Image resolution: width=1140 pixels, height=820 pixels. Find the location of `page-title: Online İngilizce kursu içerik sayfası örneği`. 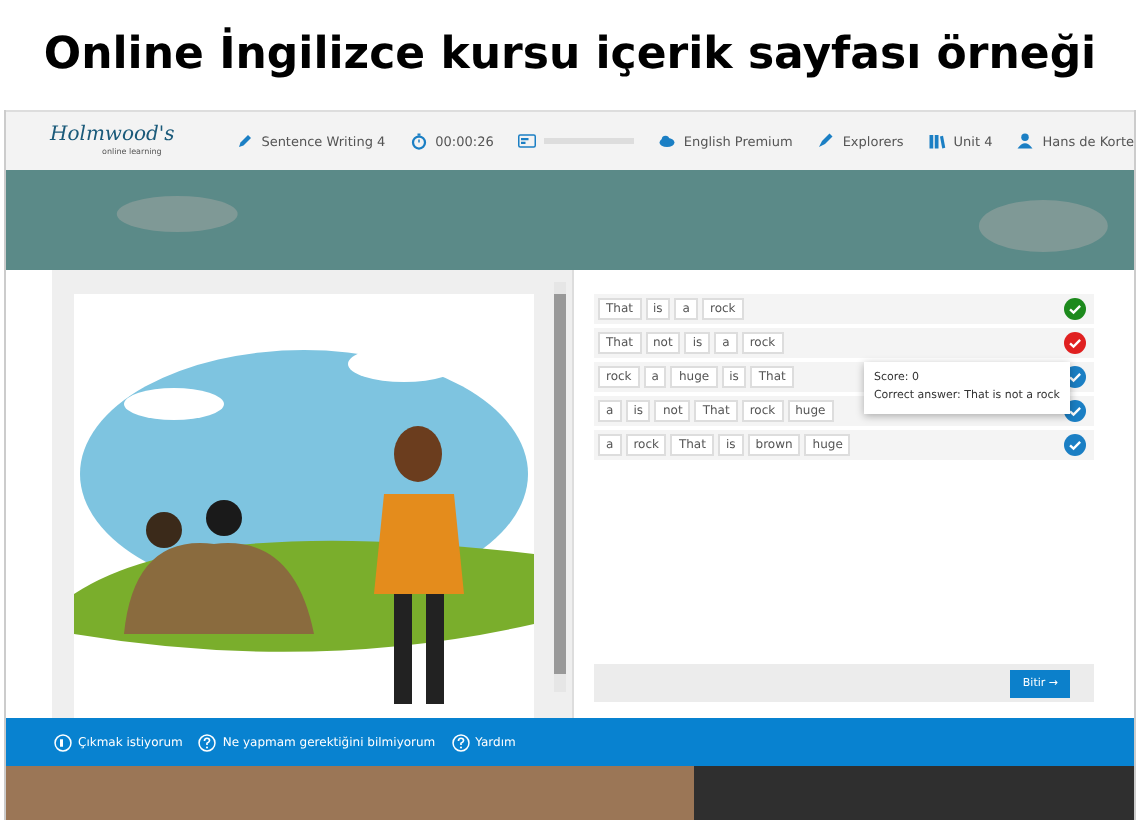

page-title: Online İngilizce kursu içerik sayfası örneği is located at coordinates (570, 54).